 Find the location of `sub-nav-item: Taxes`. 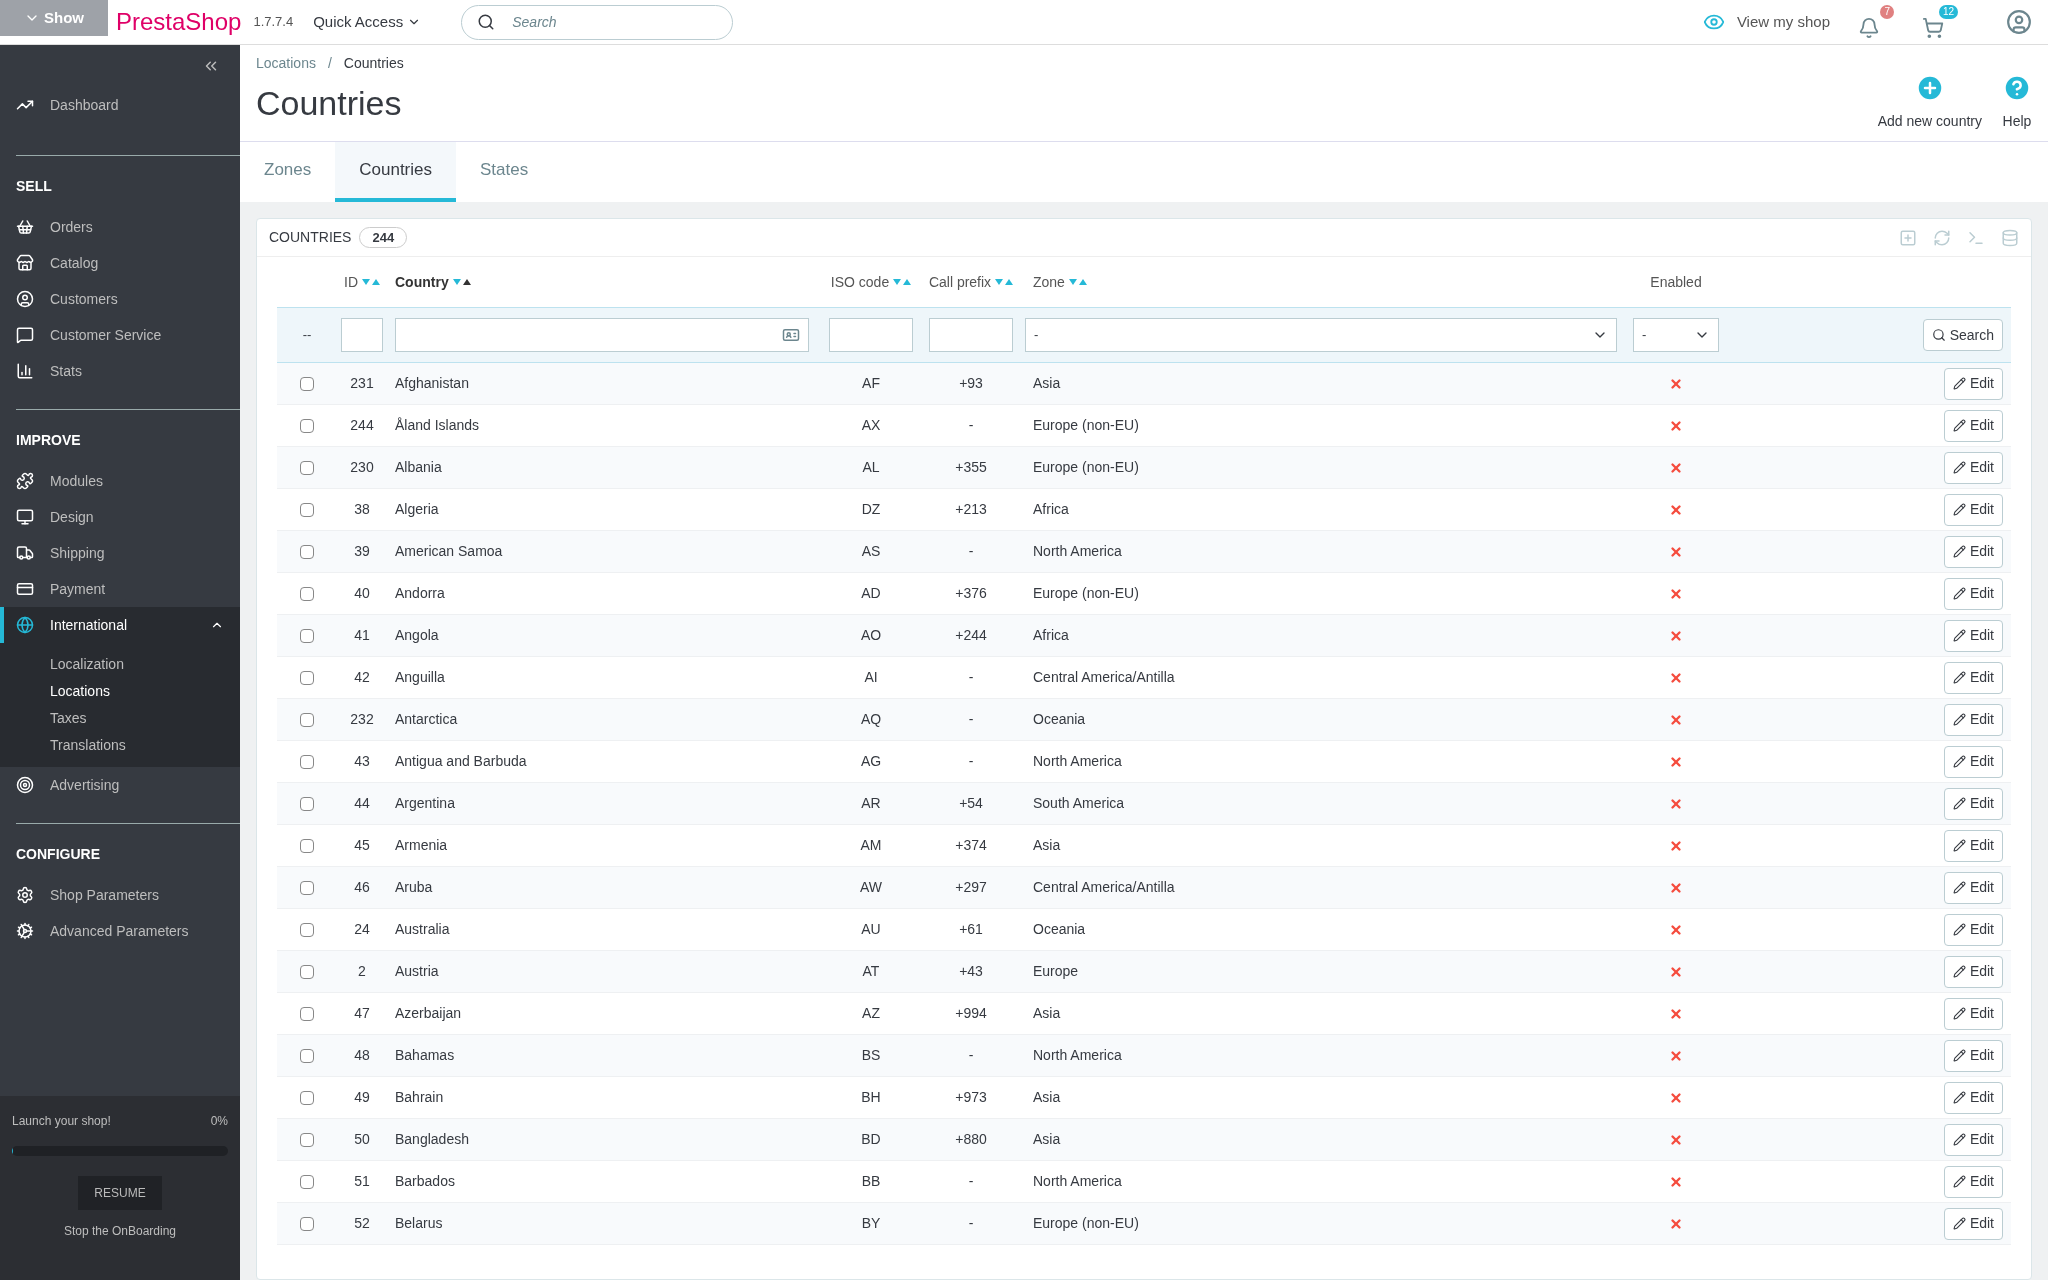

sub-nav-item: Taxes is located at coordinates (120, 718).